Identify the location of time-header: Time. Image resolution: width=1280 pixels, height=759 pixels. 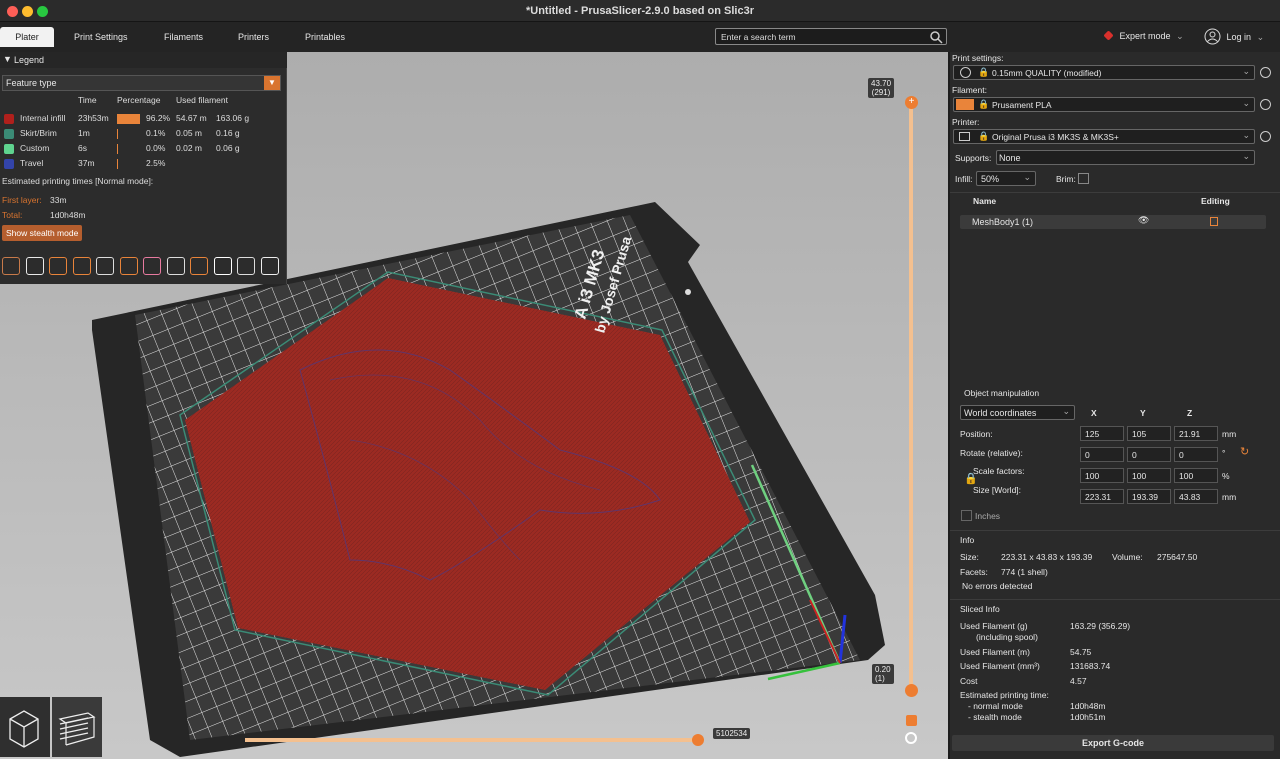
(87, 100).